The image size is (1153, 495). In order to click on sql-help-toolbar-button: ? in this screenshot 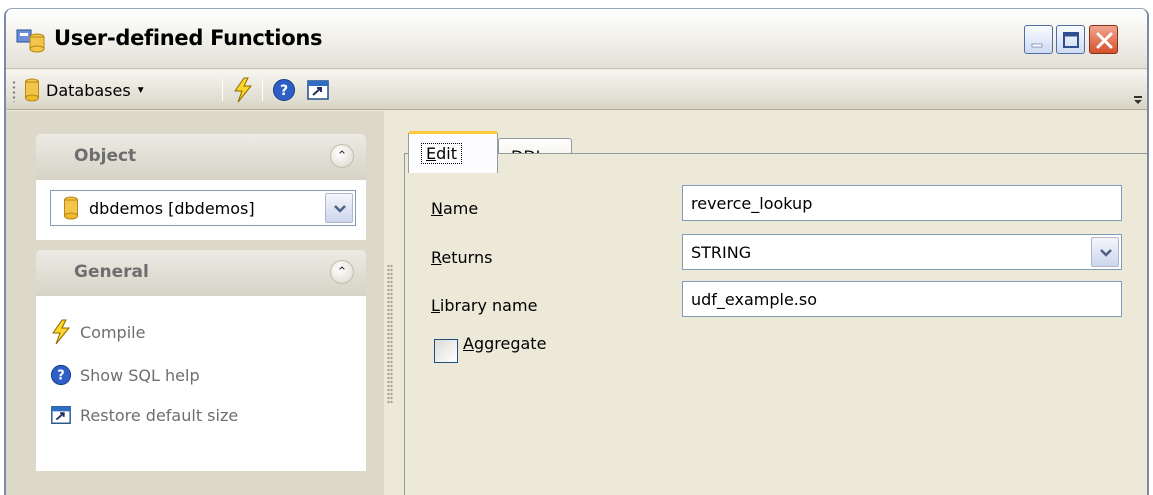, I will do `click(284, 90)`.